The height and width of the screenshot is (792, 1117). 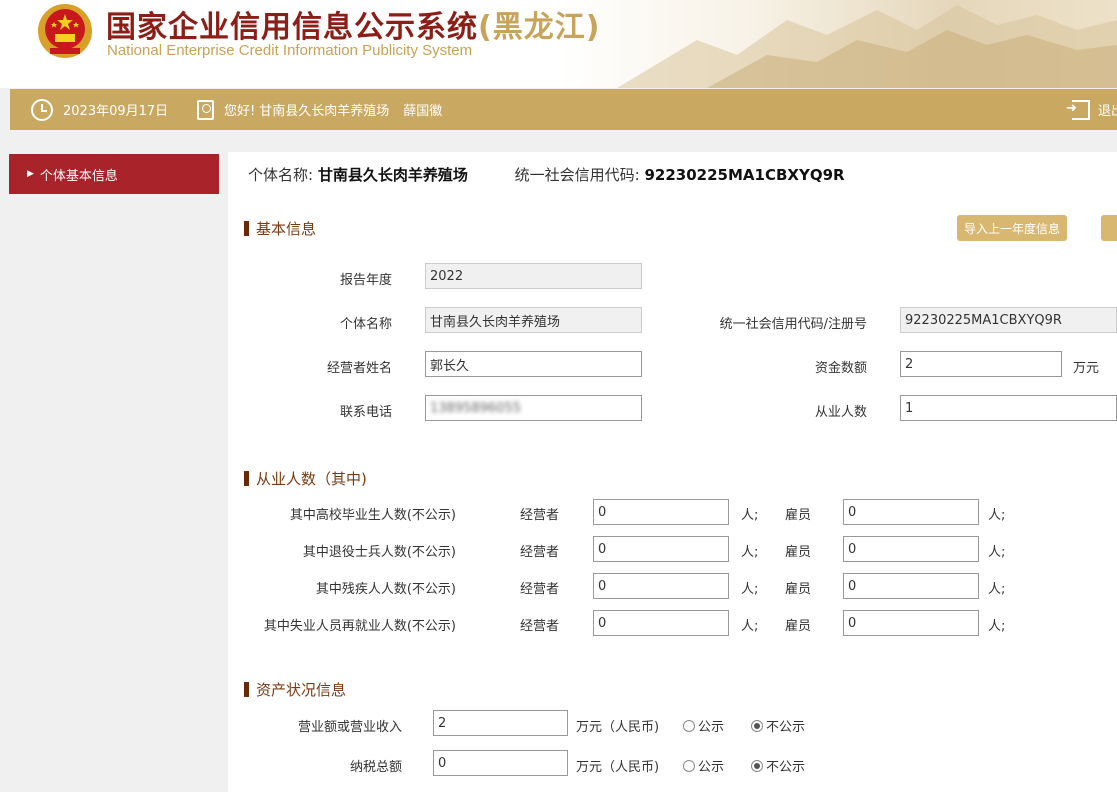 I want to click on site-title-cn: 国家企业信用信息公示系统, so click(x=292, y=27).